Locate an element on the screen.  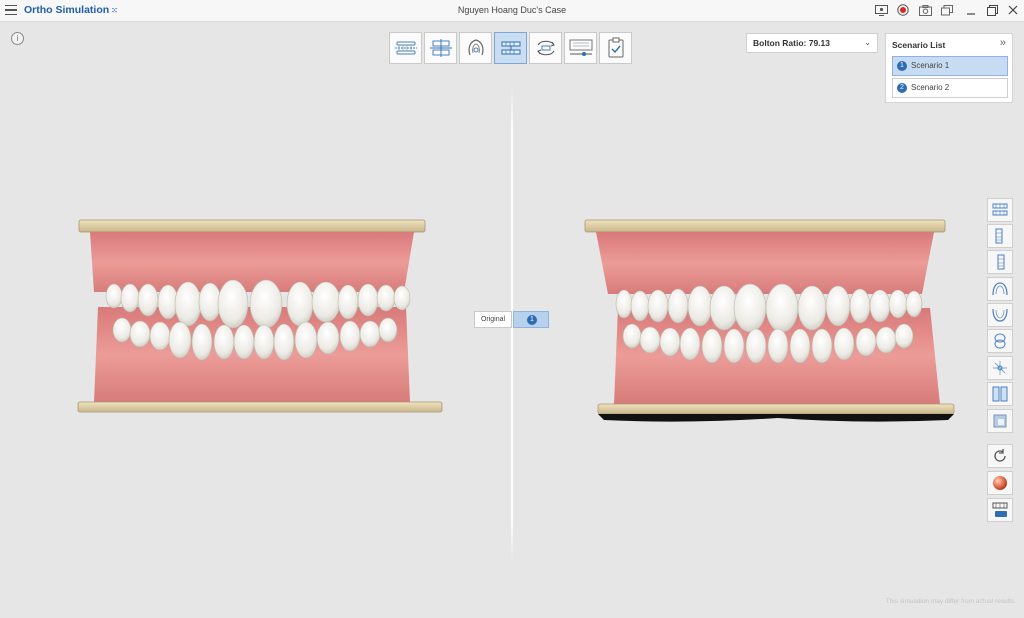
lower-occlusal-view-icon is located at coordinates (1000, 315).